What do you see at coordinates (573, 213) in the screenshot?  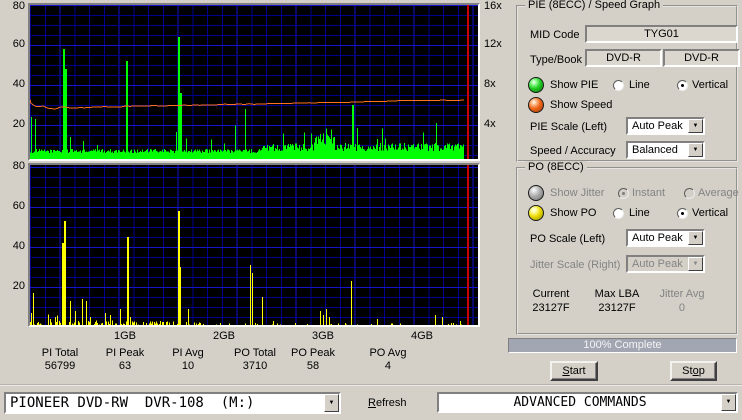 I see `show-po-label: Show PO` at bounding box center [573, 213].